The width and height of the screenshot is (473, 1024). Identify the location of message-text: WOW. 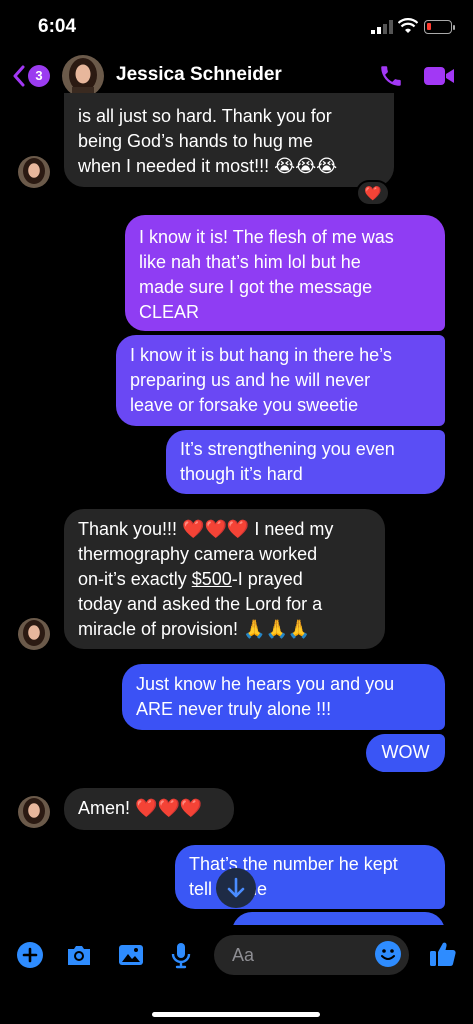
(405, 752).